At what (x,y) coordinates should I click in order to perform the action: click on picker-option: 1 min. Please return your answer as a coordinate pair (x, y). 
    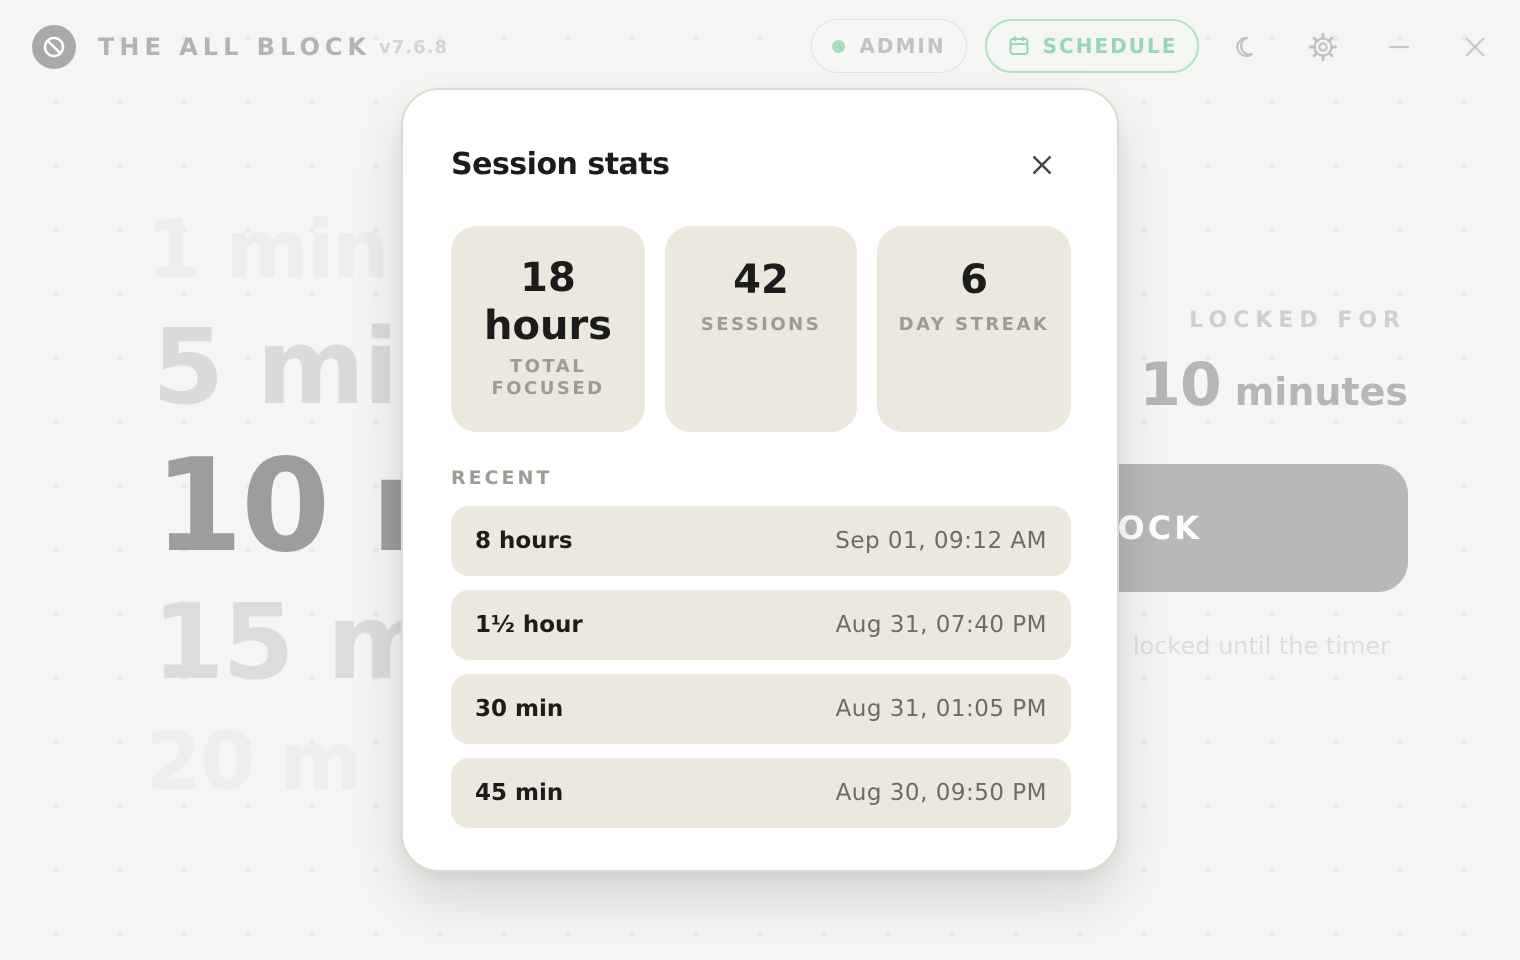
    Looking at the image, I should click on (267, 250).